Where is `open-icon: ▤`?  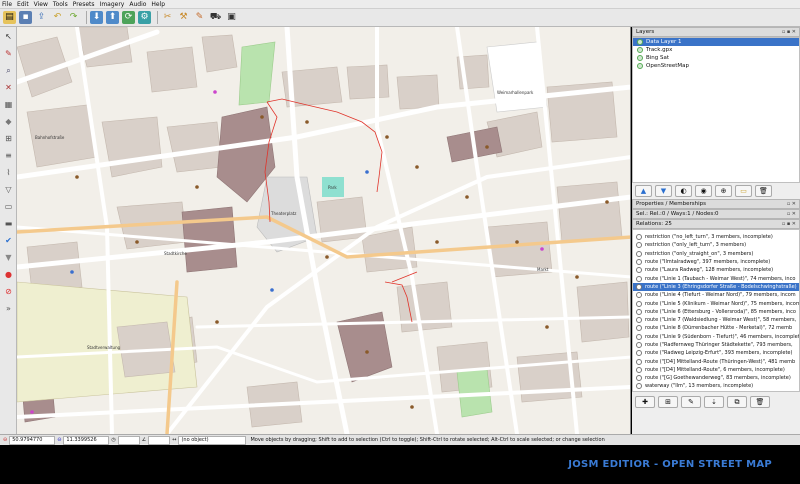 open-icon: ▤ is located at coordinates (9, 17).